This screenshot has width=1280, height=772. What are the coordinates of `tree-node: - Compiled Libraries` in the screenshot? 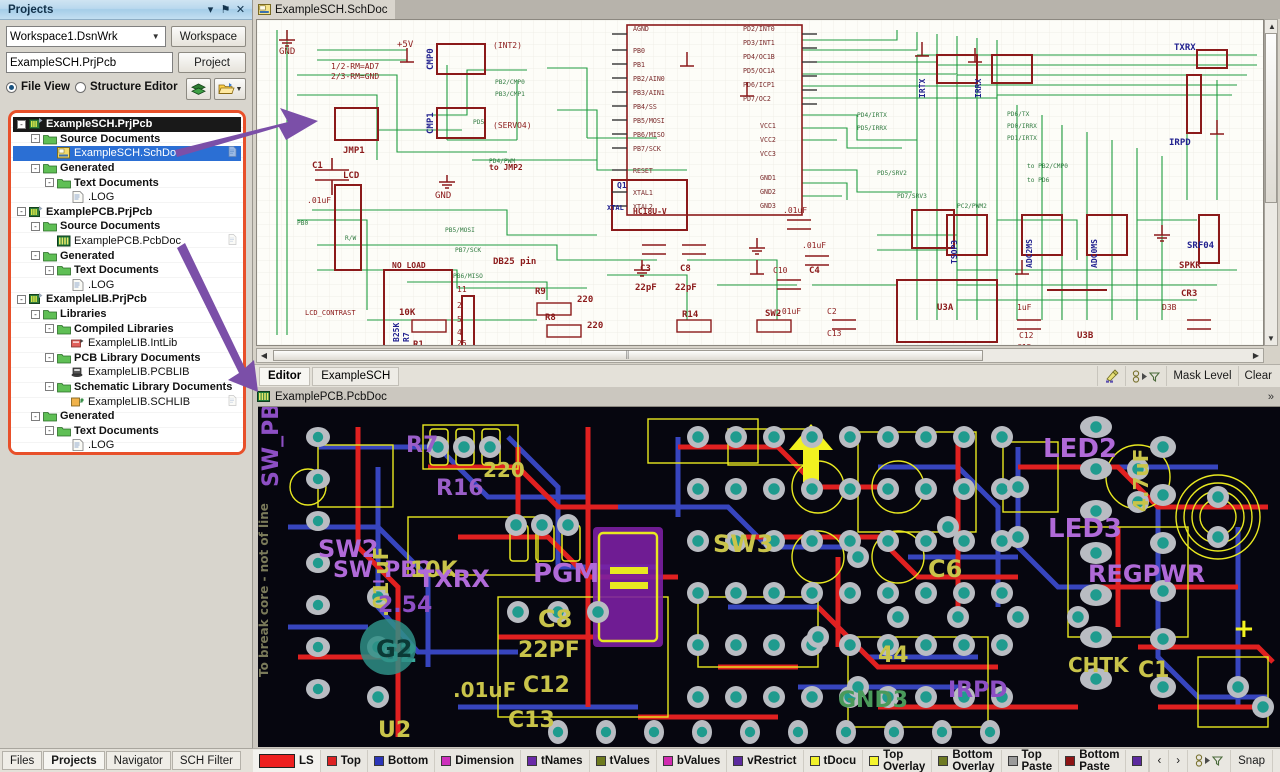 It's located at (127, 328).